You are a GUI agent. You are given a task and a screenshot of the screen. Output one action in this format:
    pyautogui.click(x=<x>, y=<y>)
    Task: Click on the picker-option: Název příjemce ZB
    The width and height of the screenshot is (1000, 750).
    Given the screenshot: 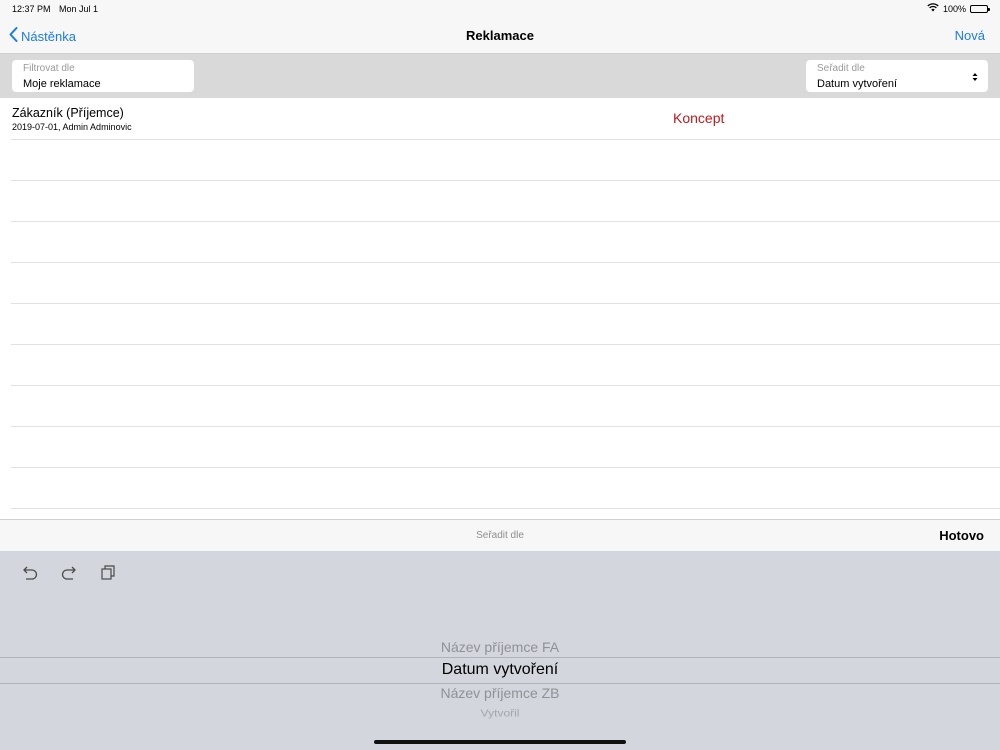 What is the action you would take?
    pyautogui.click(x=500, y=693)
    